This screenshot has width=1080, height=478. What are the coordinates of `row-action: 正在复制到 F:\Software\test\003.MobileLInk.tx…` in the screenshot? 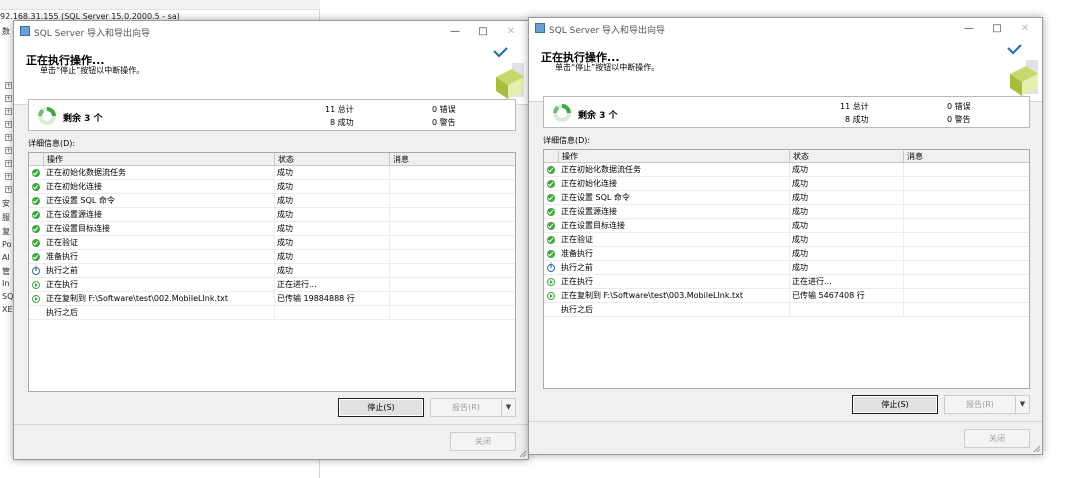 It's located at (652, 295).